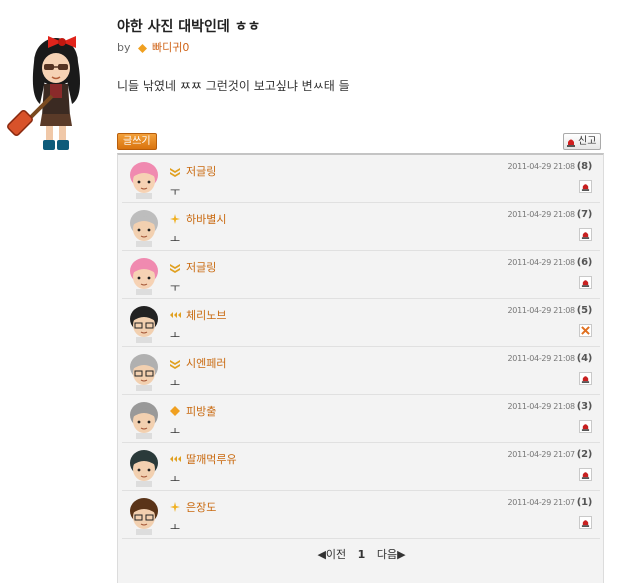 This screenshot has width=620, height=583. I want to click on comment-number: (4), so click(584, 358).